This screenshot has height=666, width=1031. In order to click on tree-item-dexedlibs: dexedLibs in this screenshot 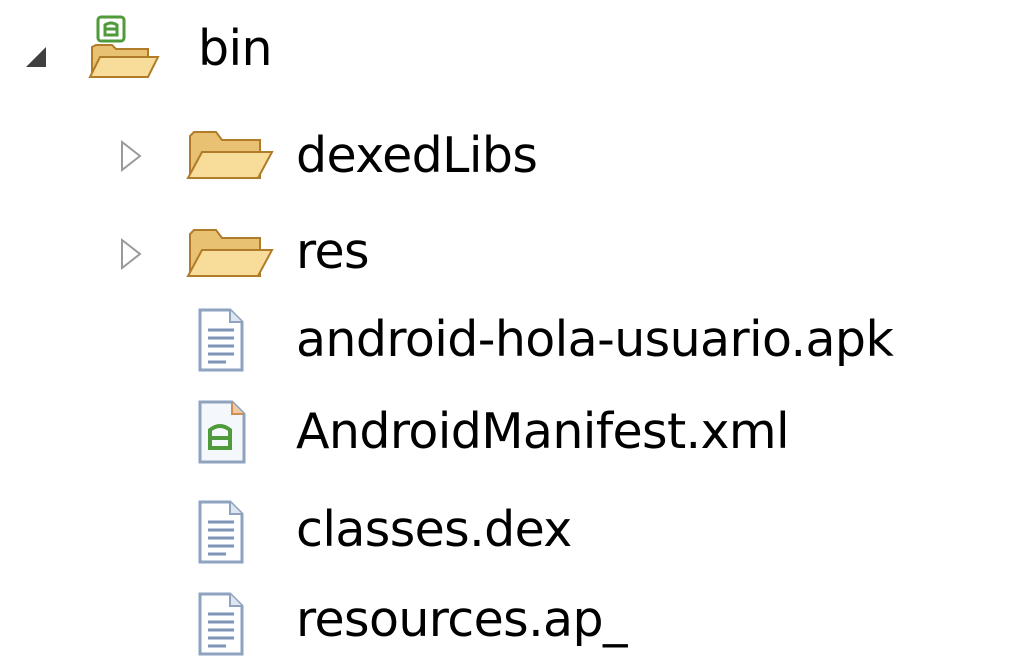, I will do `click(300, 160)`.